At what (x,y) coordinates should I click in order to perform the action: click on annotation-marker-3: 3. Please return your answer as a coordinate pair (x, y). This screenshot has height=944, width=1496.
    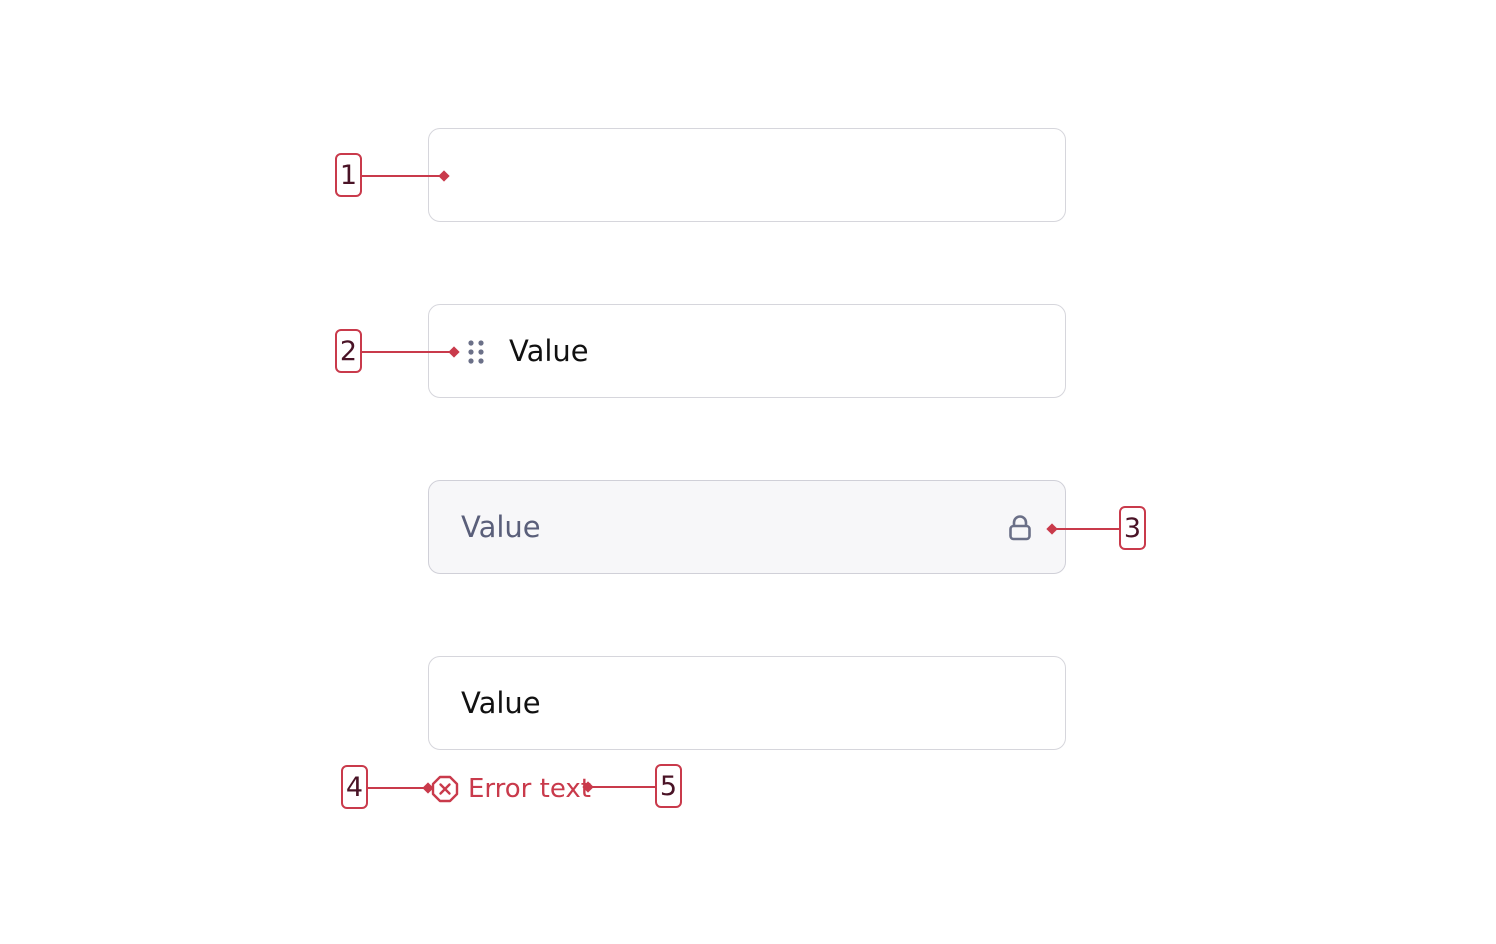
    Looking at the image, I should click on (1132, 528).